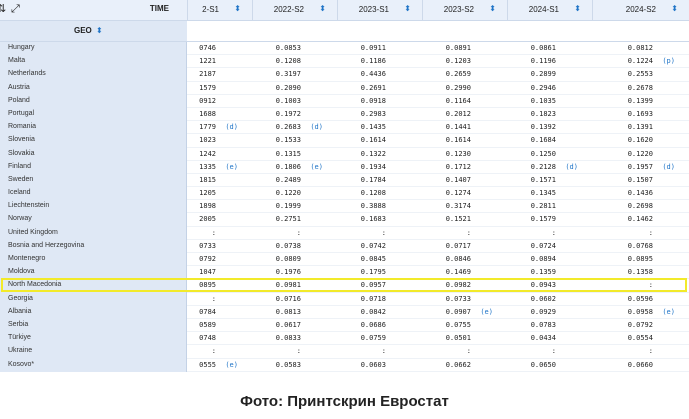 The height and width of the screenshot is (419, 689). Describe the element at coordinates (93, 49) in the screenshot. I see `row-header-country: Hungary` at that location.